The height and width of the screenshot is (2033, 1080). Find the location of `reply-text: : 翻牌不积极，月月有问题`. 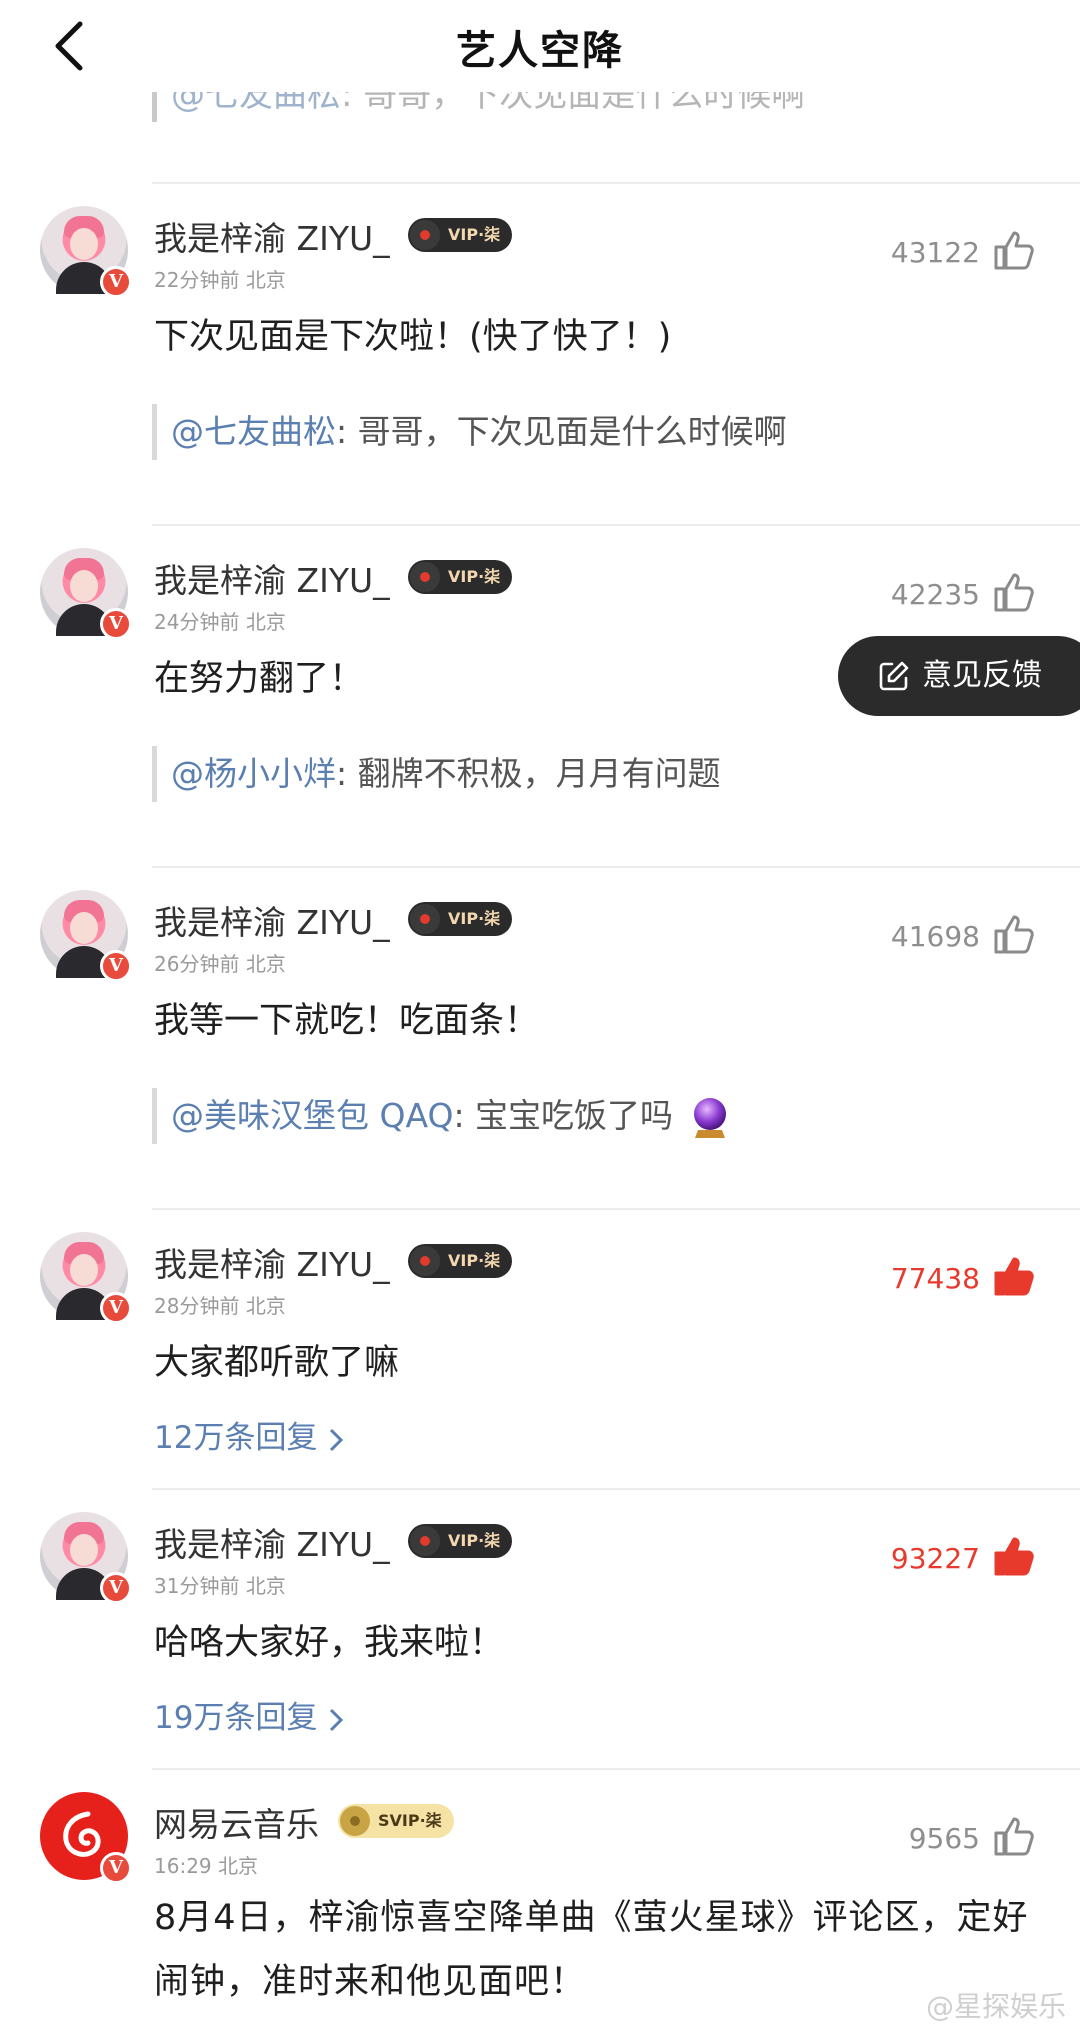

reply-text: : 翻牌不积极，月月有问题 is located at coordinates (528, 773).